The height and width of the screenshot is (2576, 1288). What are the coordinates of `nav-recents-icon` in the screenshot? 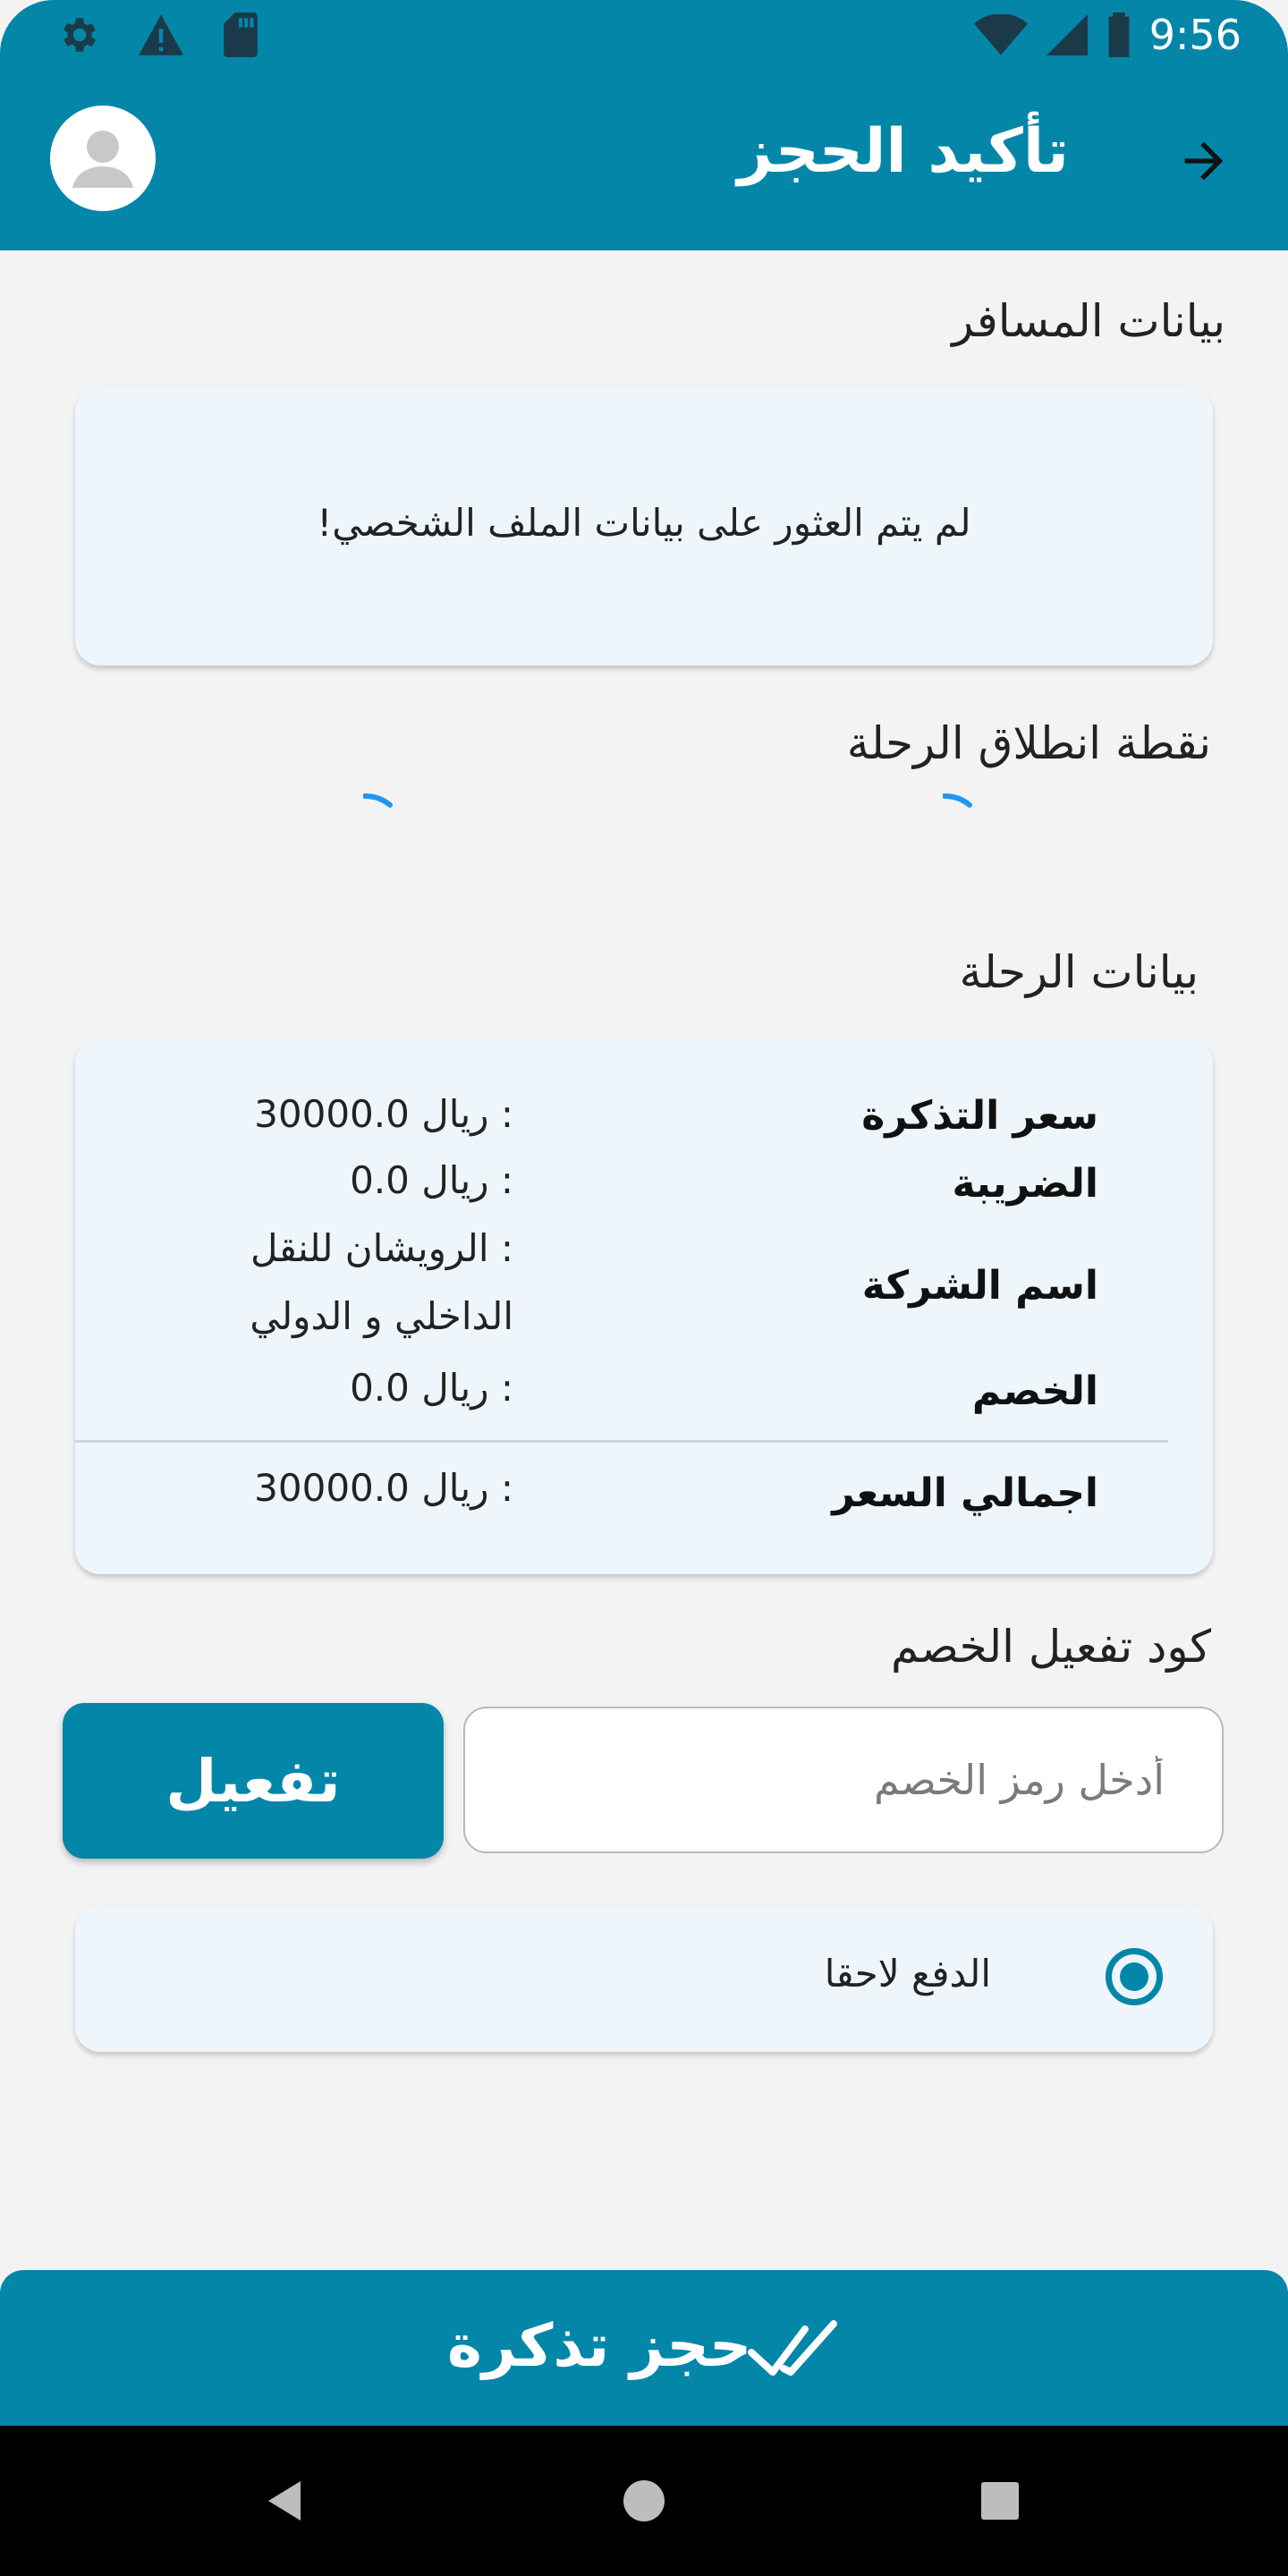 It's located at (1000, 2501).